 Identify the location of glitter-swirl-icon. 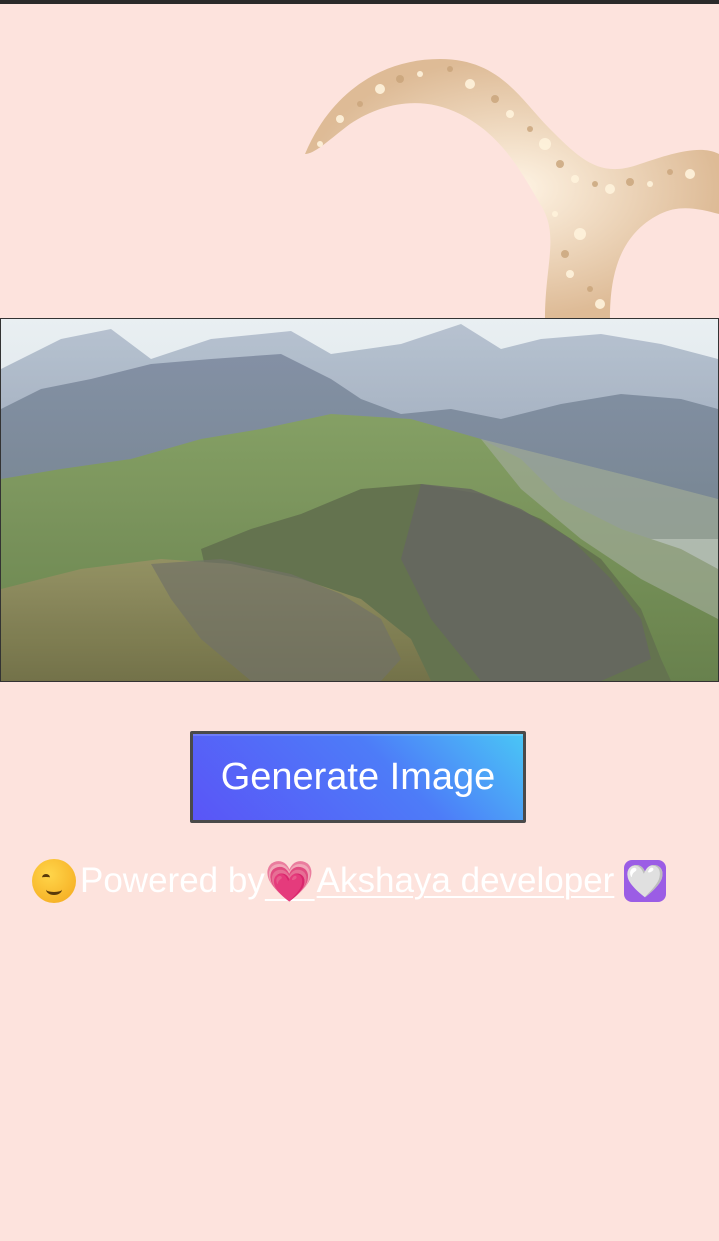
(512, 188).